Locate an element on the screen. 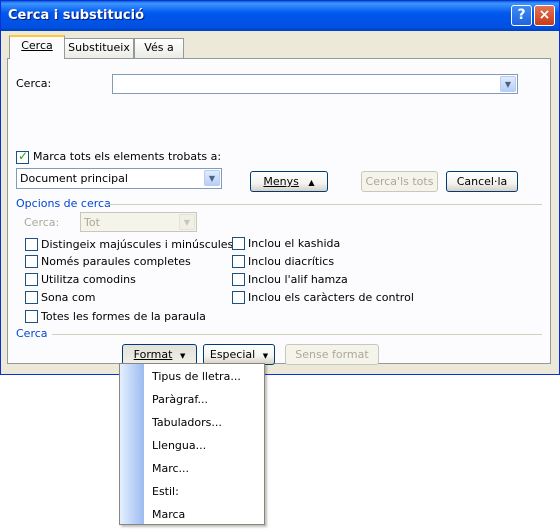 This screenshot has width=560, height=530. alif-hamza-checkbox is located at coordinates (238, 279).